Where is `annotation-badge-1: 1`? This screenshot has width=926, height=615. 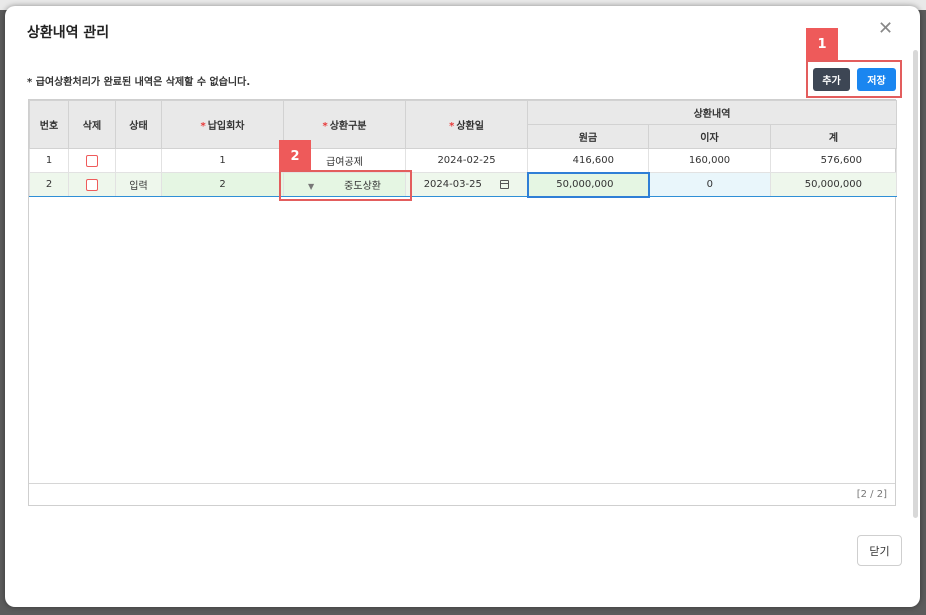
annotation-badge-1: 1 is located at coordinates (822, 44).